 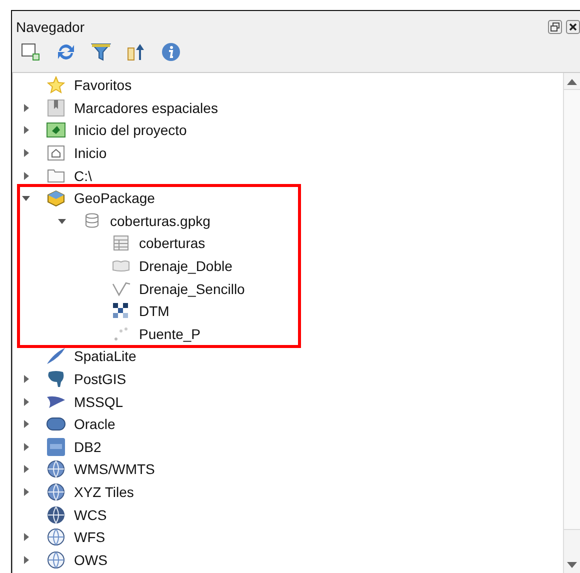 I want to click on tree-item: GeoPackage, so click(x=114, y=198).